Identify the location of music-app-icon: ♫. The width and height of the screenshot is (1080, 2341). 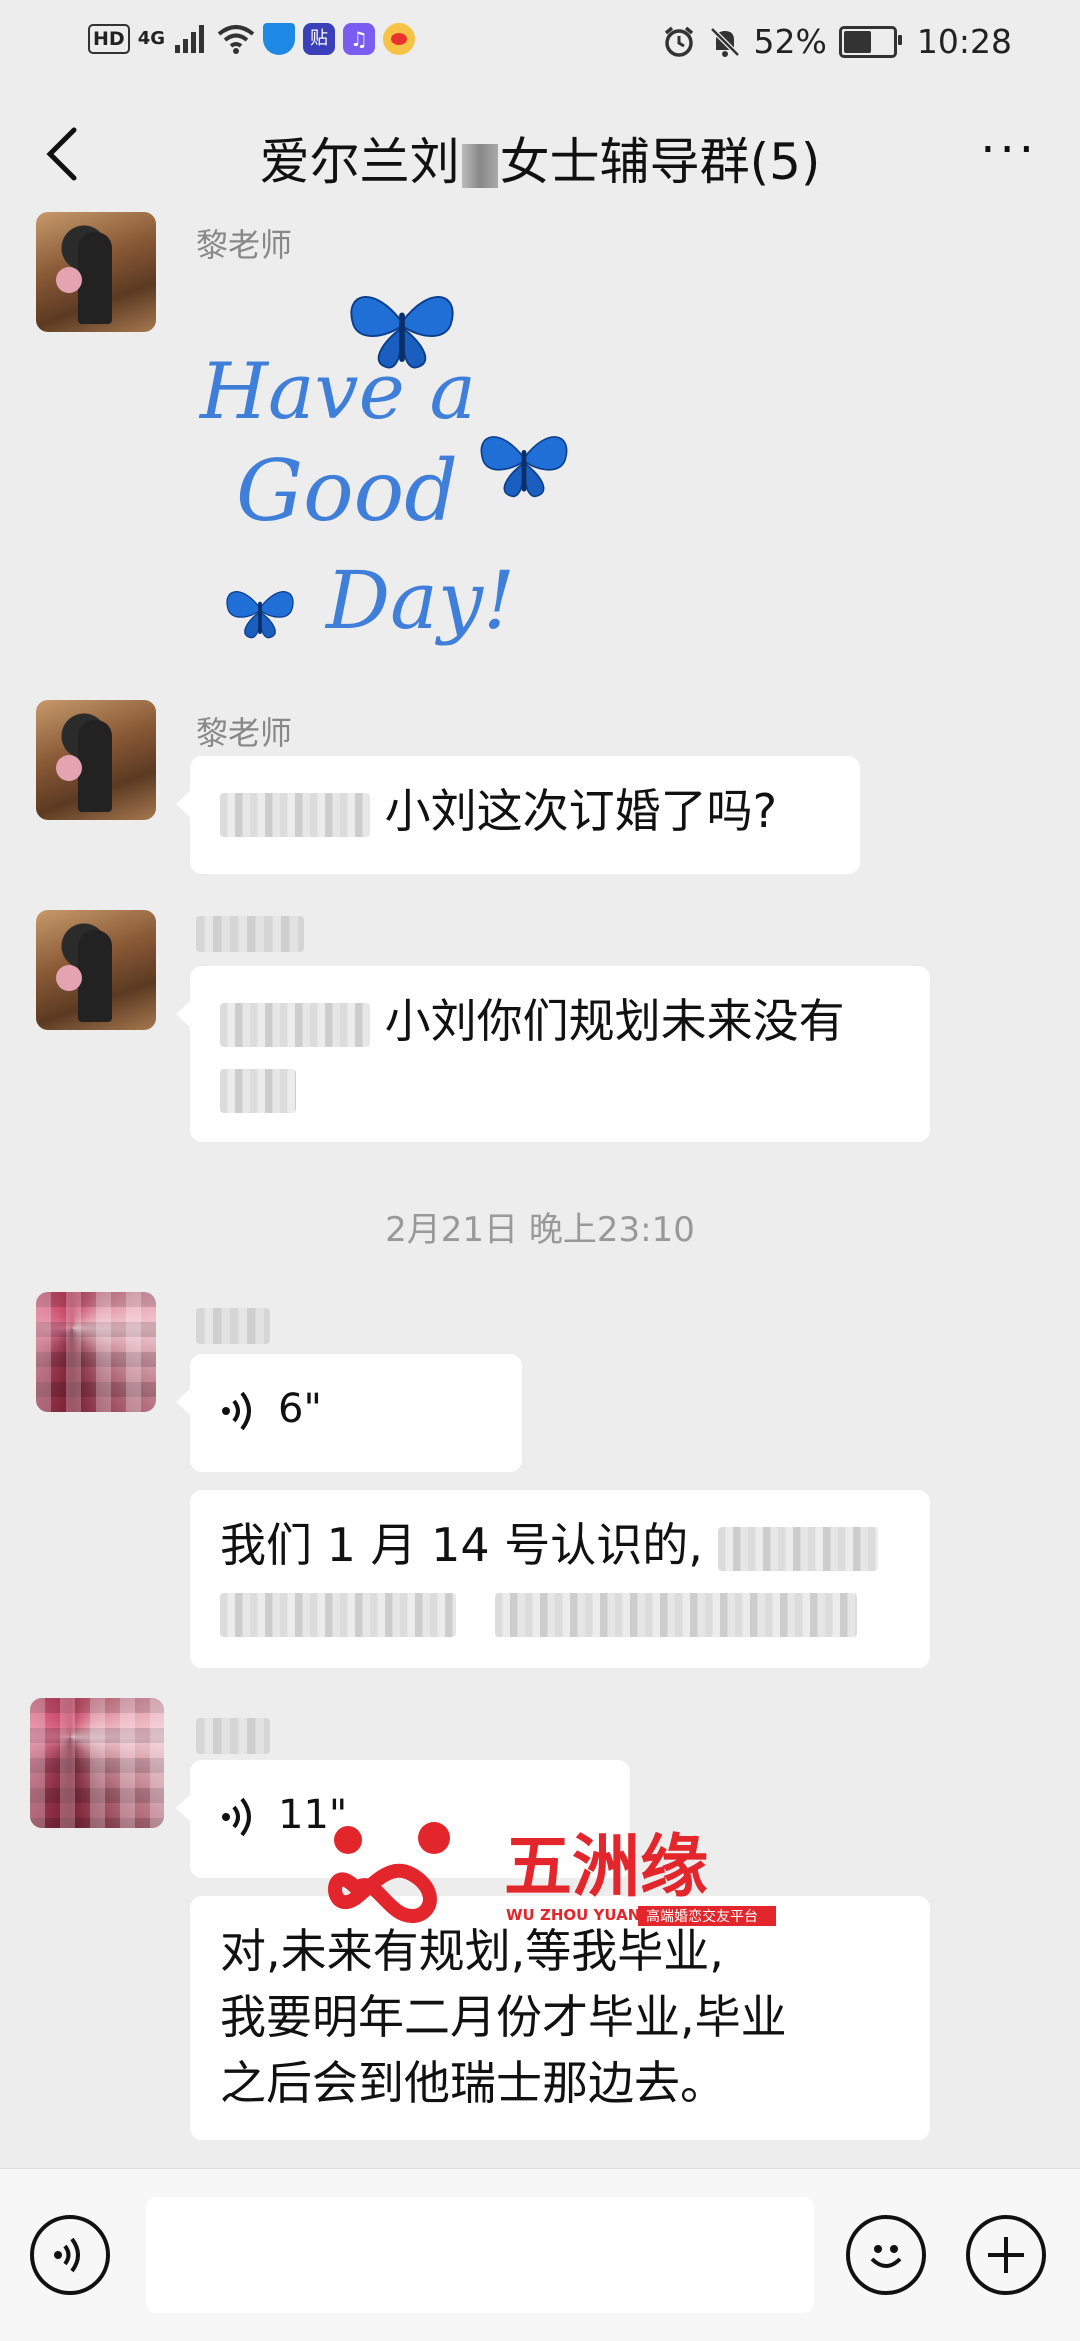
(359, 39).